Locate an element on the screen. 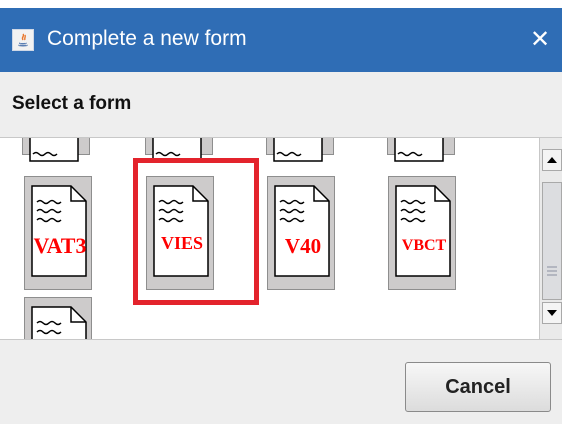  scroll-up-button is located at coordinates (552, 160).